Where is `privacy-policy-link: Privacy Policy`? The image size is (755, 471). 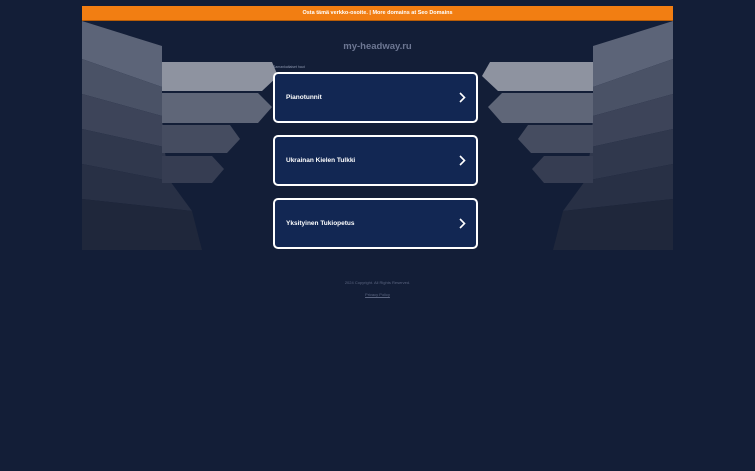 privacy-policy-link: Privacy Policy is located at coordinates (377, 294).